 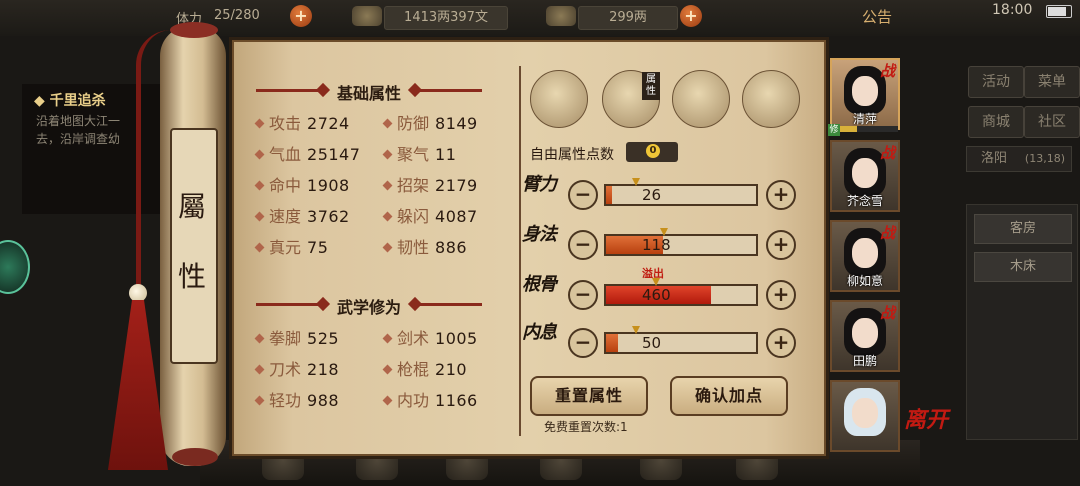 What do you see at coordinates (413, 247) in the screenshot?
I see `stat-name: 韧性` at bounding box center [413, 247].